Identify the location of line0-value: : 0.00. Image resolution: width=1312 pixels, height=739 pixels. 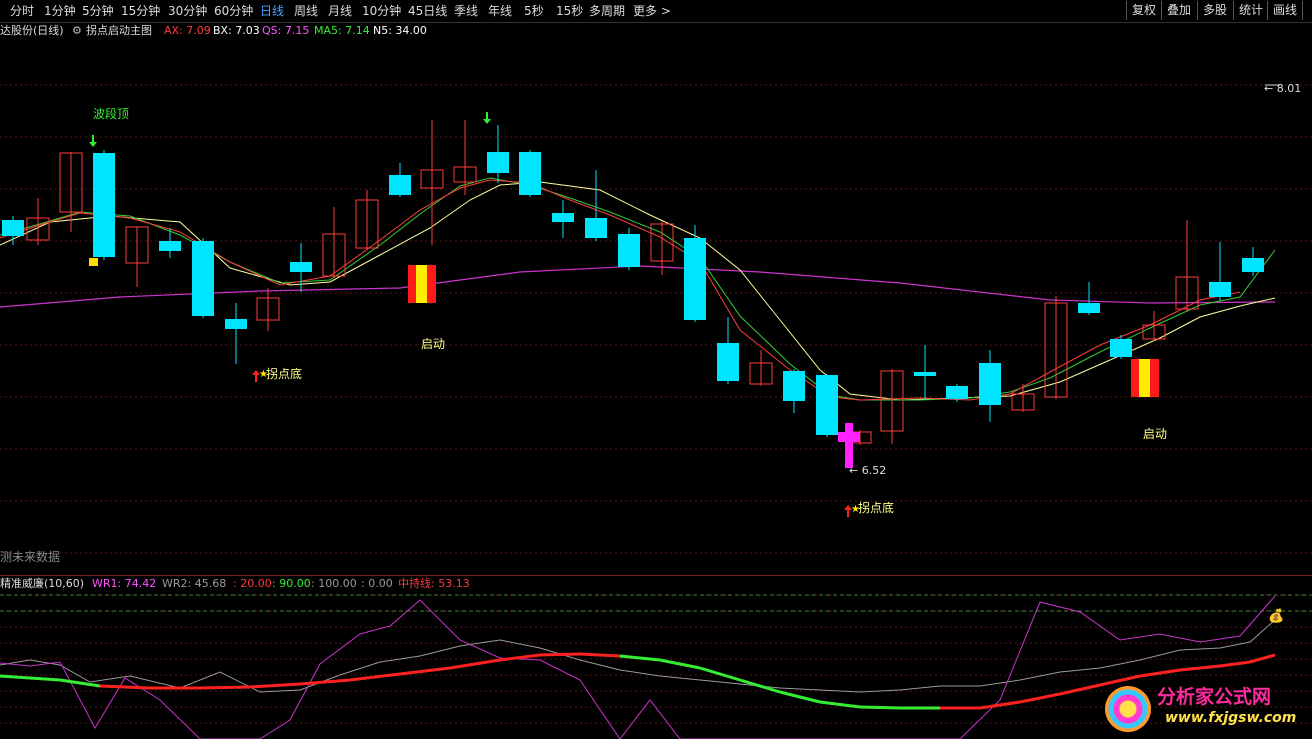
(377, 583).